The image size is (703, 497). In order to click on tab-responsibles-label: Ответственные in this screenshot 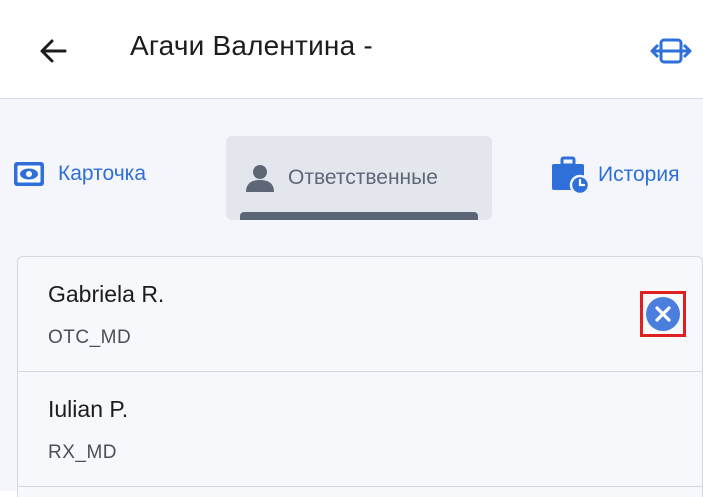, I will do `click(363, 177)`.